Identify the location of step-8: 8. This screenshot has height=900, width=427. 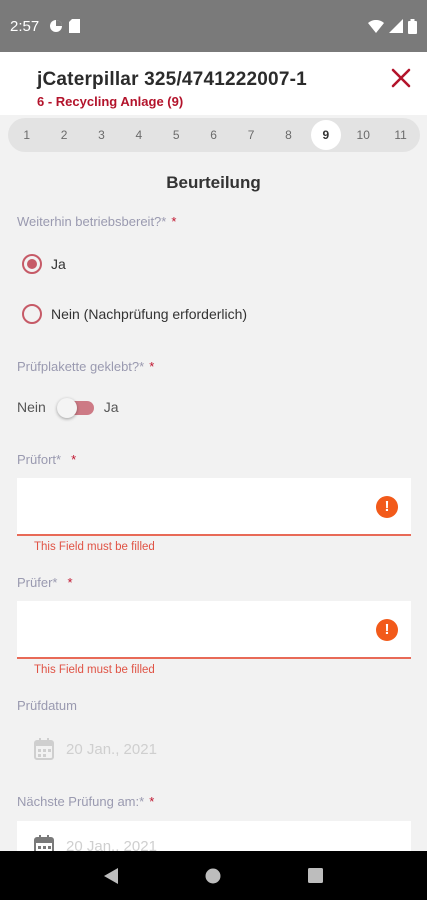
(288, 135).